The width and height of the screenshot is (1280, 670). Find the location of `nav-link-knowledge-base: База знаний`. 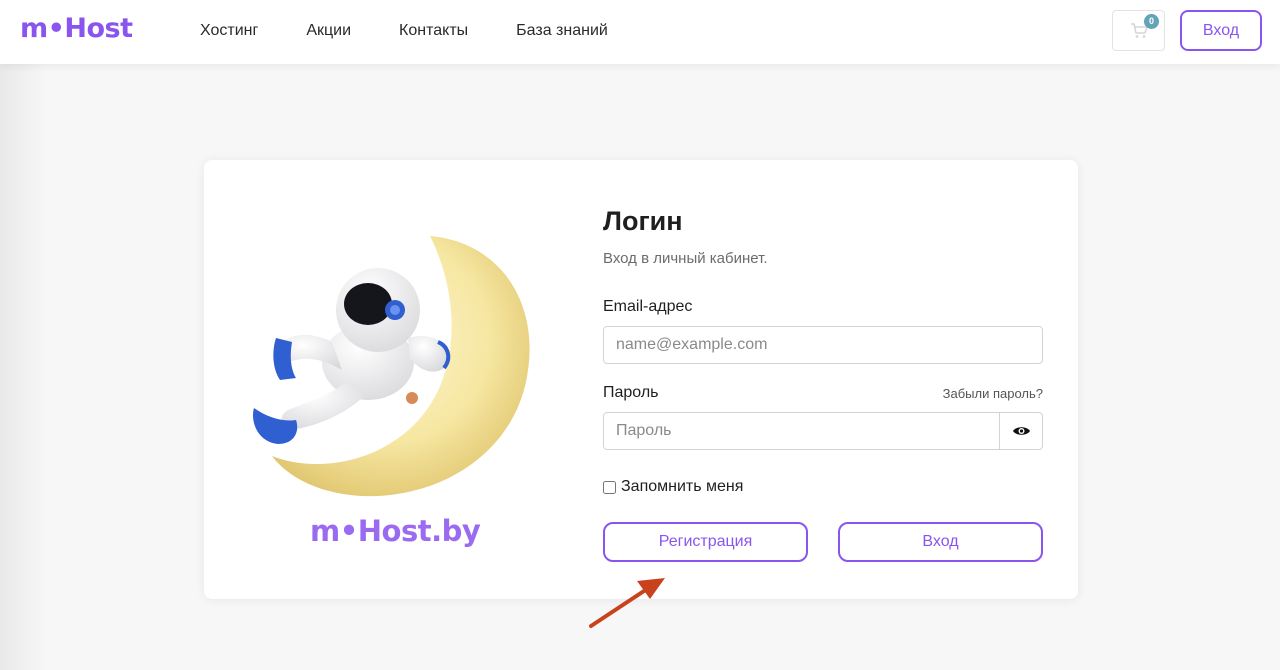

nav-link-knowledge-base: База знаний is located at coordinates (562, 31).